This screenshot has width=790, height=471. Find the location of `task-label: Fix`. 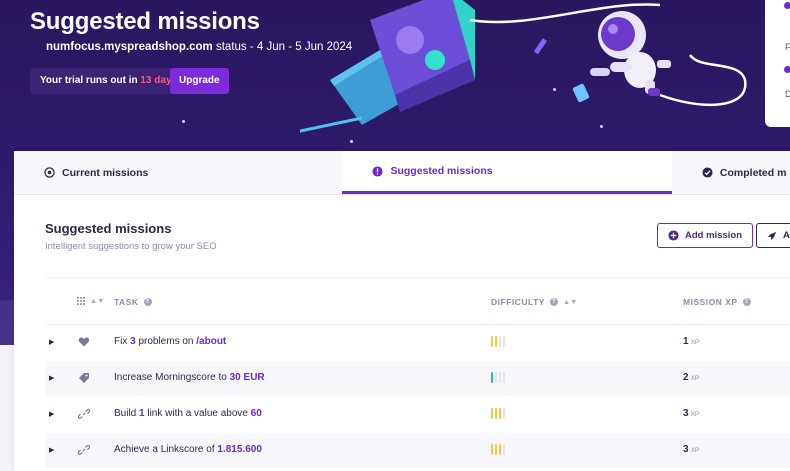

task-label: Fix is located at coordinates (122, 341).